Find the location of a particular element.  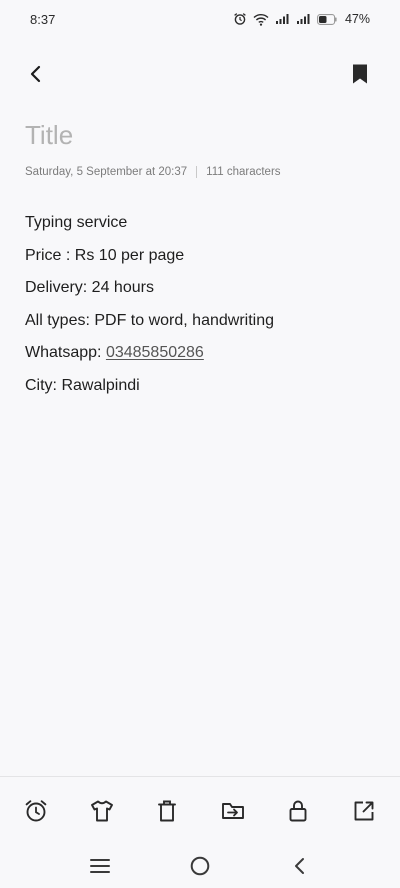

note-date: Saturday, 5 September at 20:37 is located at coordinates (106, 172).